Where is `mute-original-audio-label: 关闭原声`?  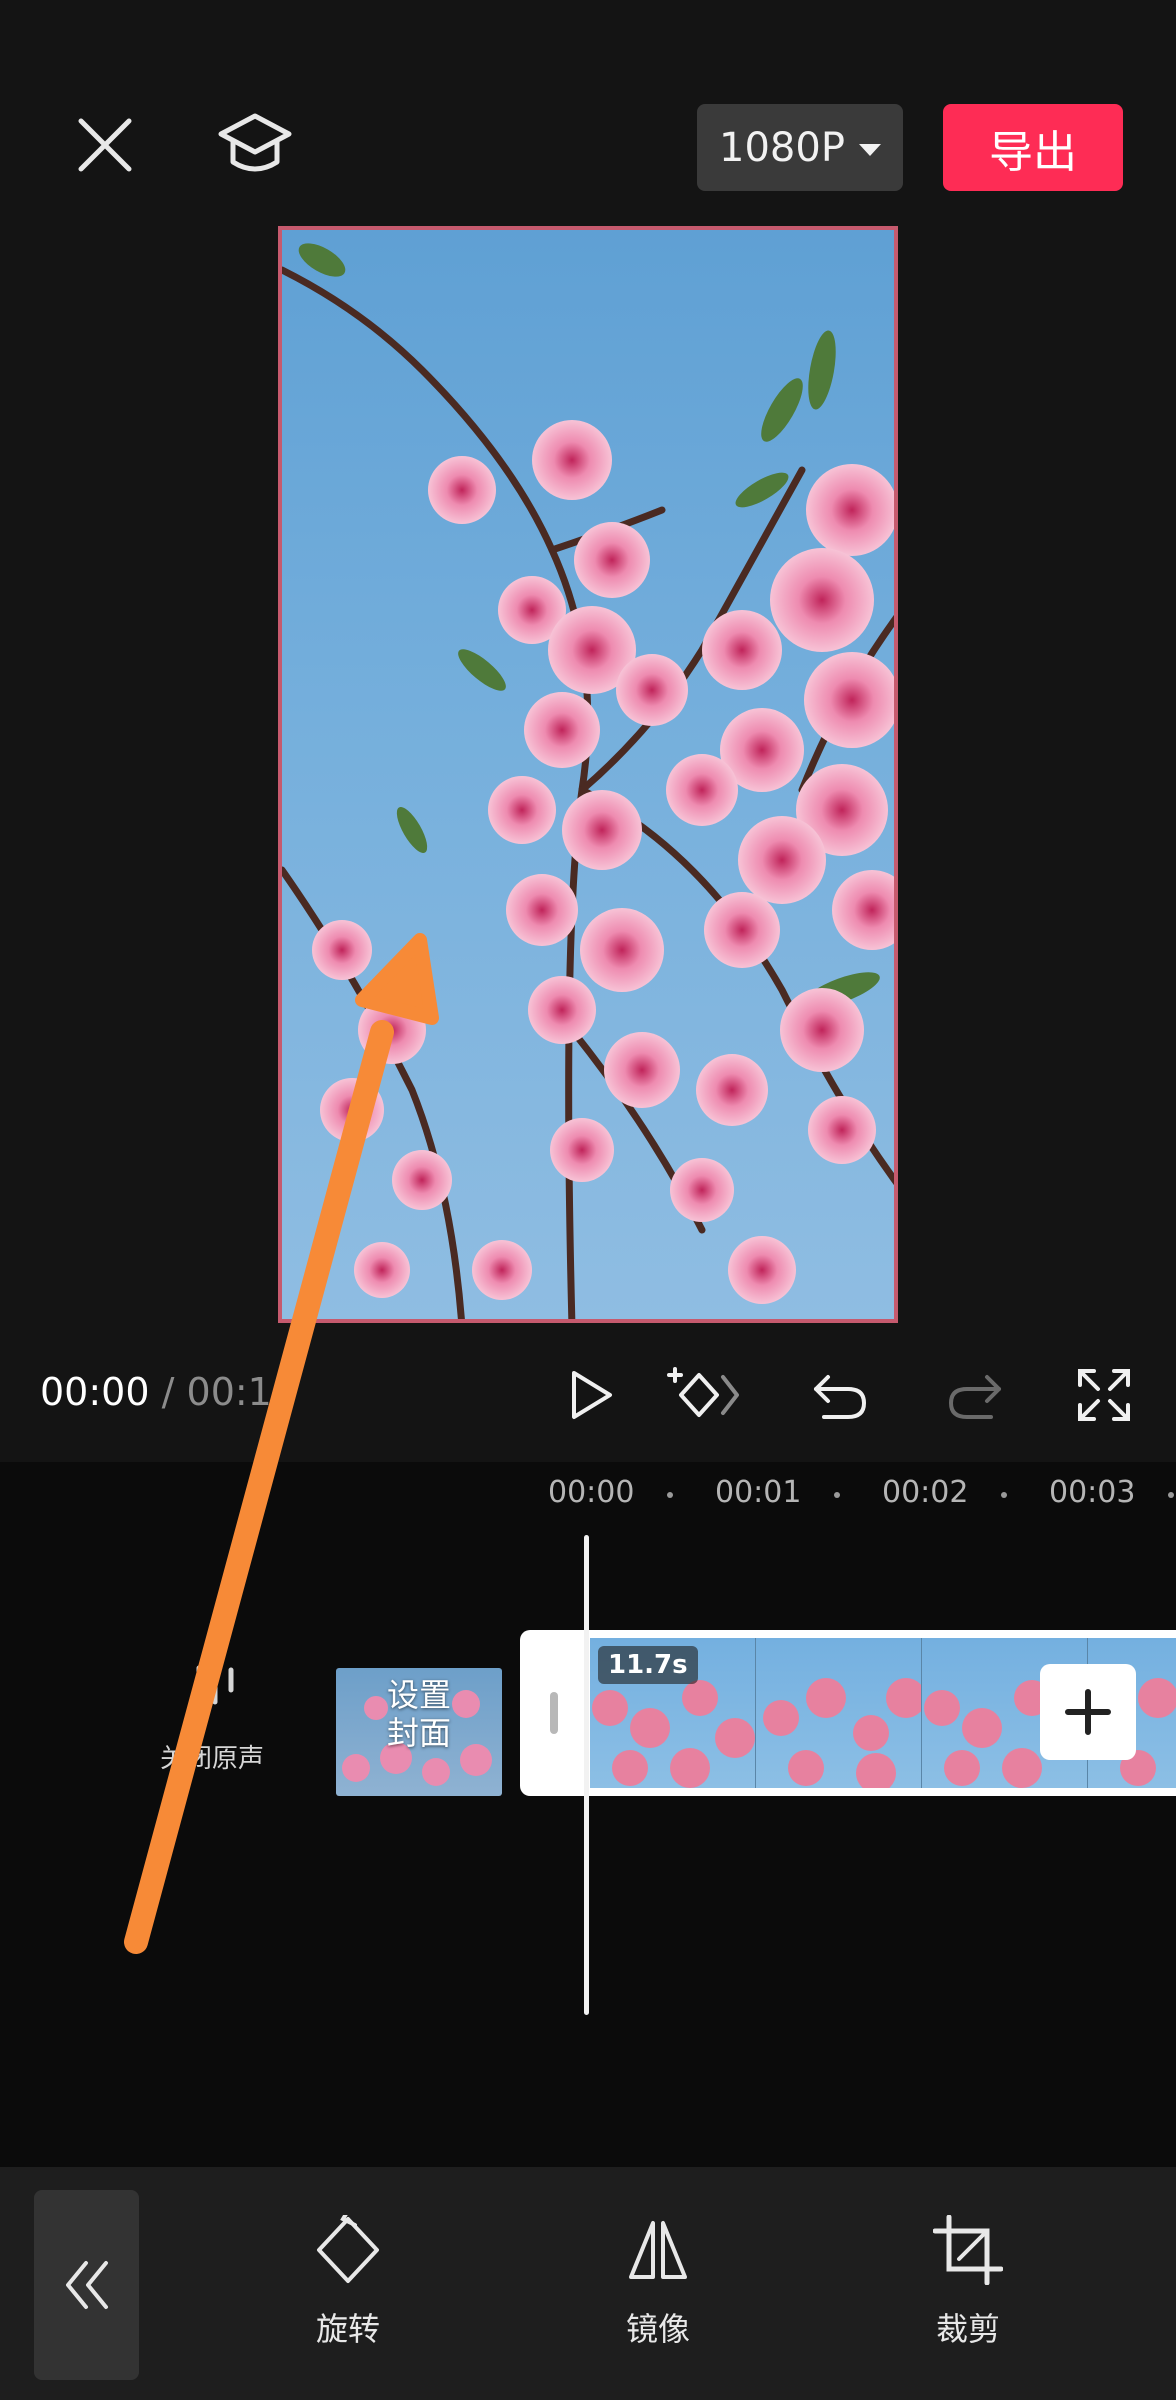 mute-original-audio-label: 关闭原声 is located at coordinates (212, 1759).